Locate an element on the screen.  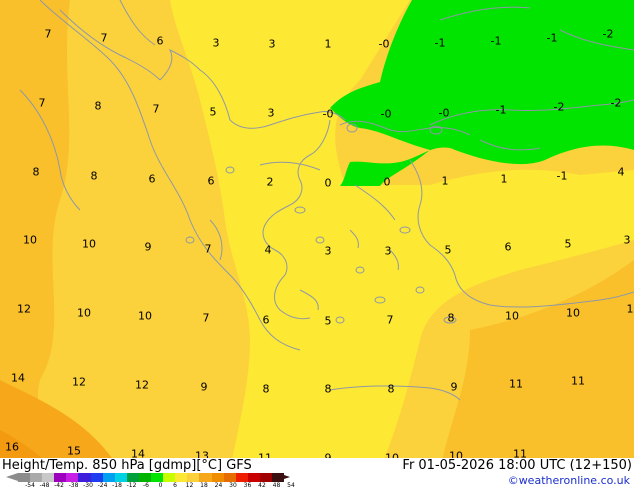
legend-arrow-left-icon is located at coordinates (12, 477).